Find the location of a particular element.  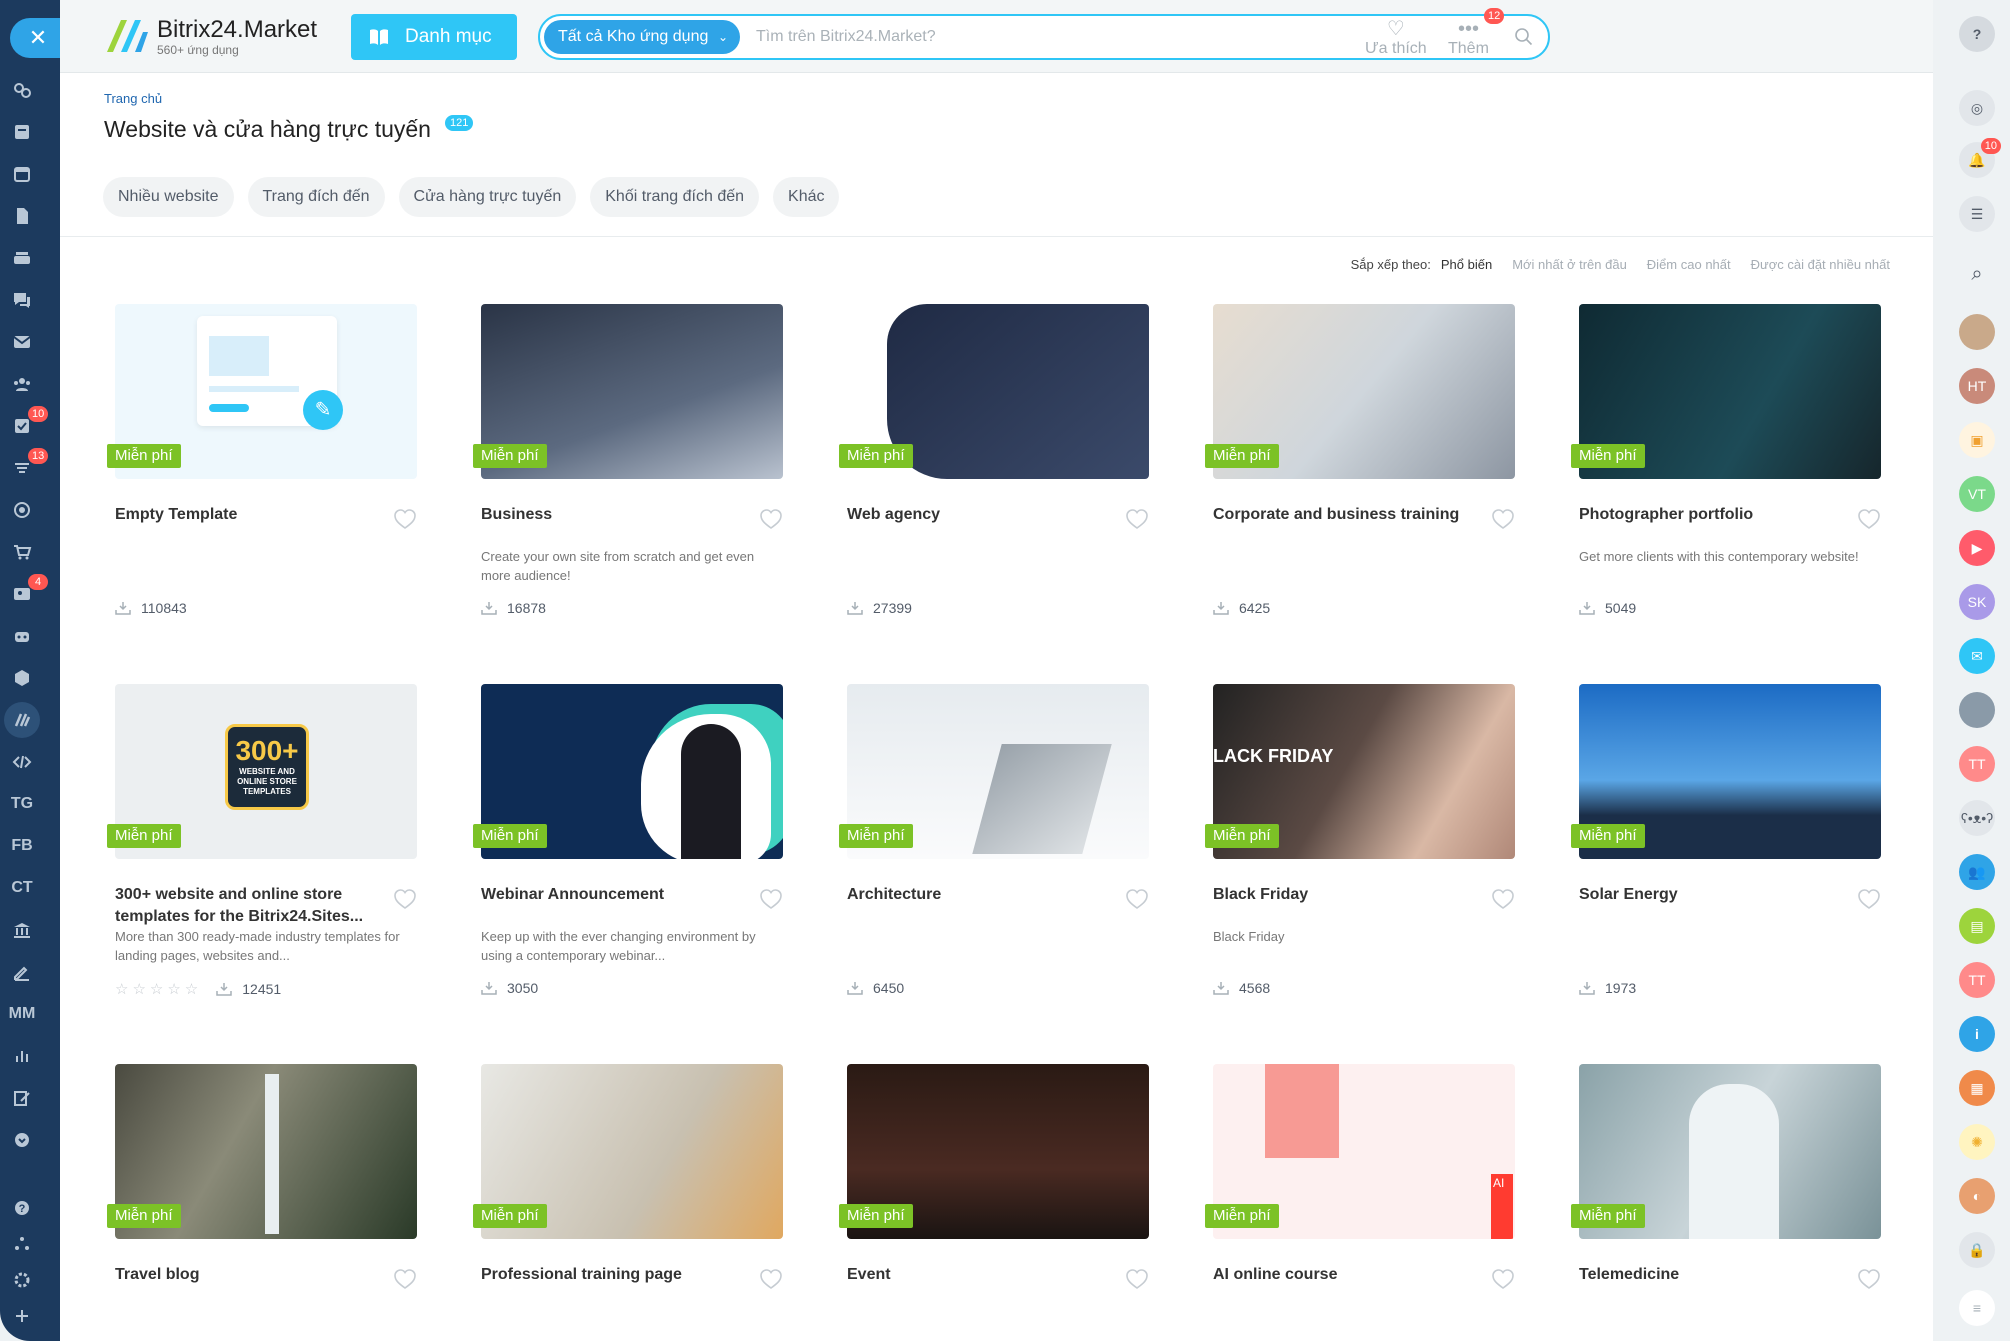

box-icon is located at coordinates (22, 678).